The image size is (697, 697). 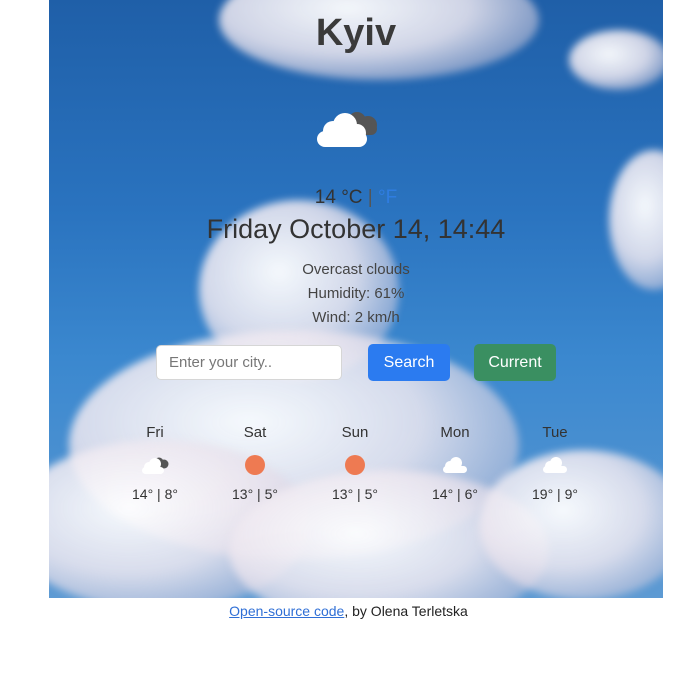 What do you see at coordinates (555, 432) in the screenshot?
I see `forecast-day-name: Tue` at bounding box center [555, 432].